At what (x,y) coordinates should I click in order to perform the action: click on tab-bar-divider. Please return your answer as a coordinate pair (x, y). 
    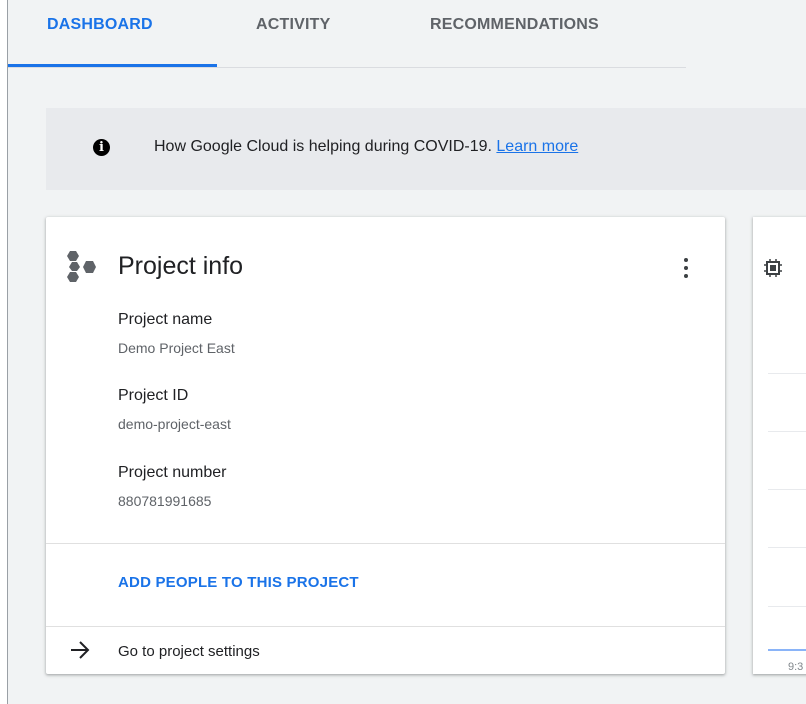
    Looking at the image, I should click on (347, 67).